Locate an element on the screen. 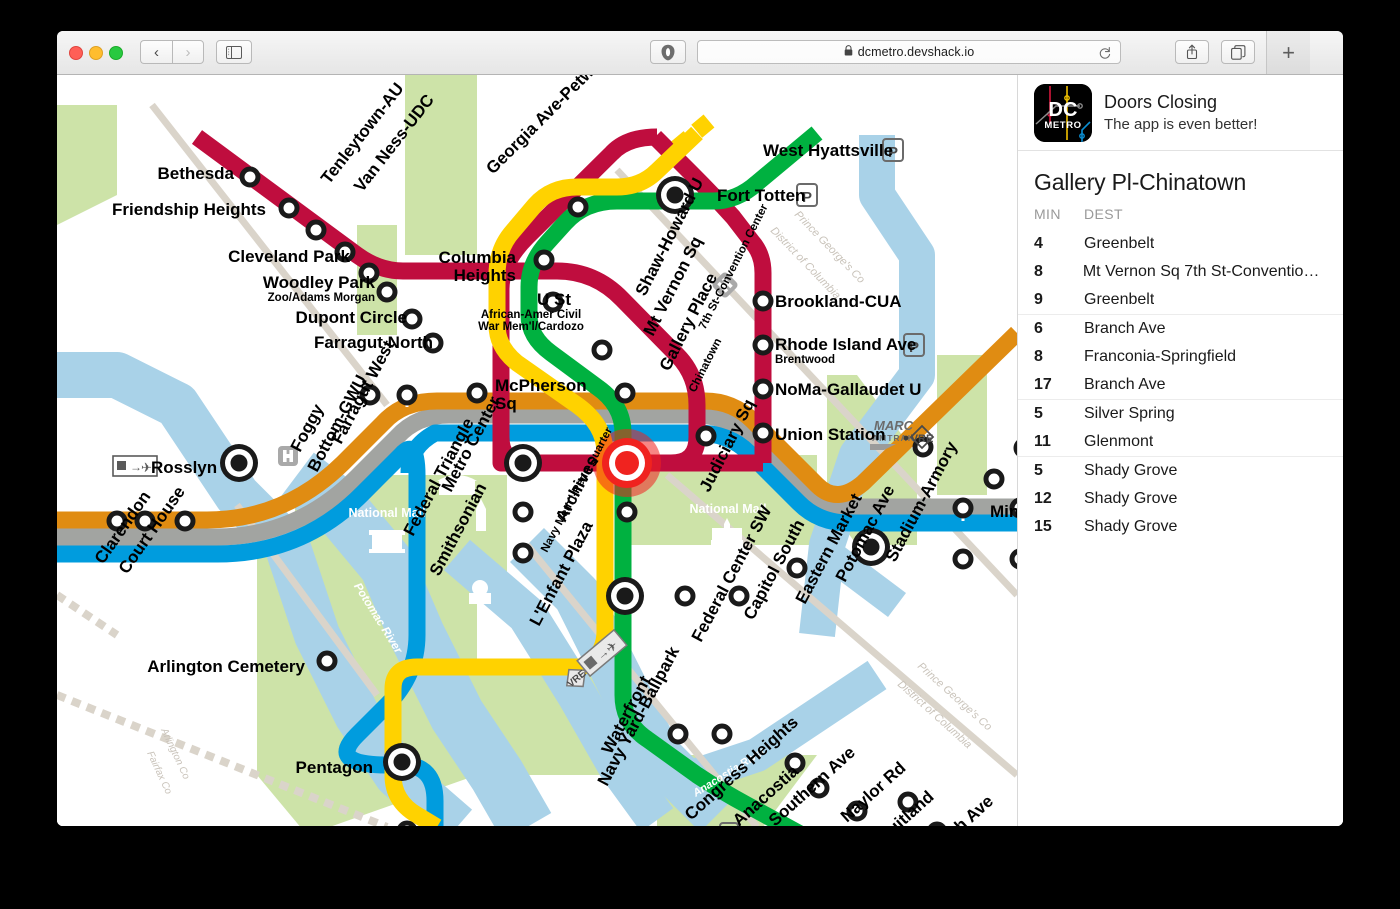 The height and width of the screenshot is (909, 1400). svg-text: Bethesda is located at coordinates (195, 173).